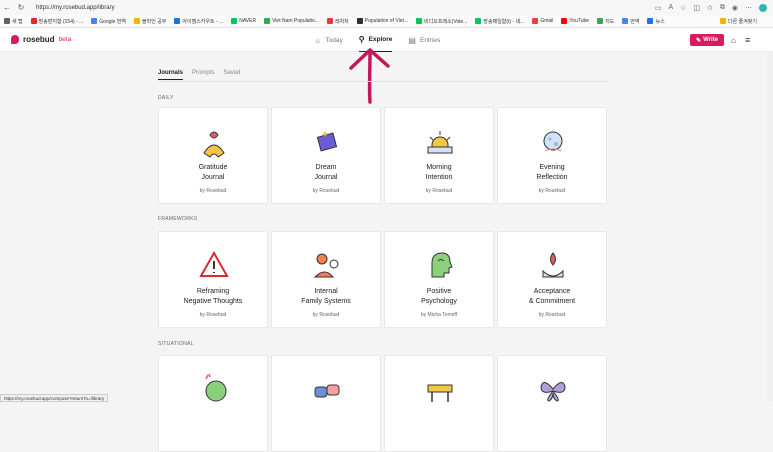 The image size is (773, 452). Describe the element at coordinates (683, 8) in the screenshot. I see `favorite-icon: ☆` at that location.